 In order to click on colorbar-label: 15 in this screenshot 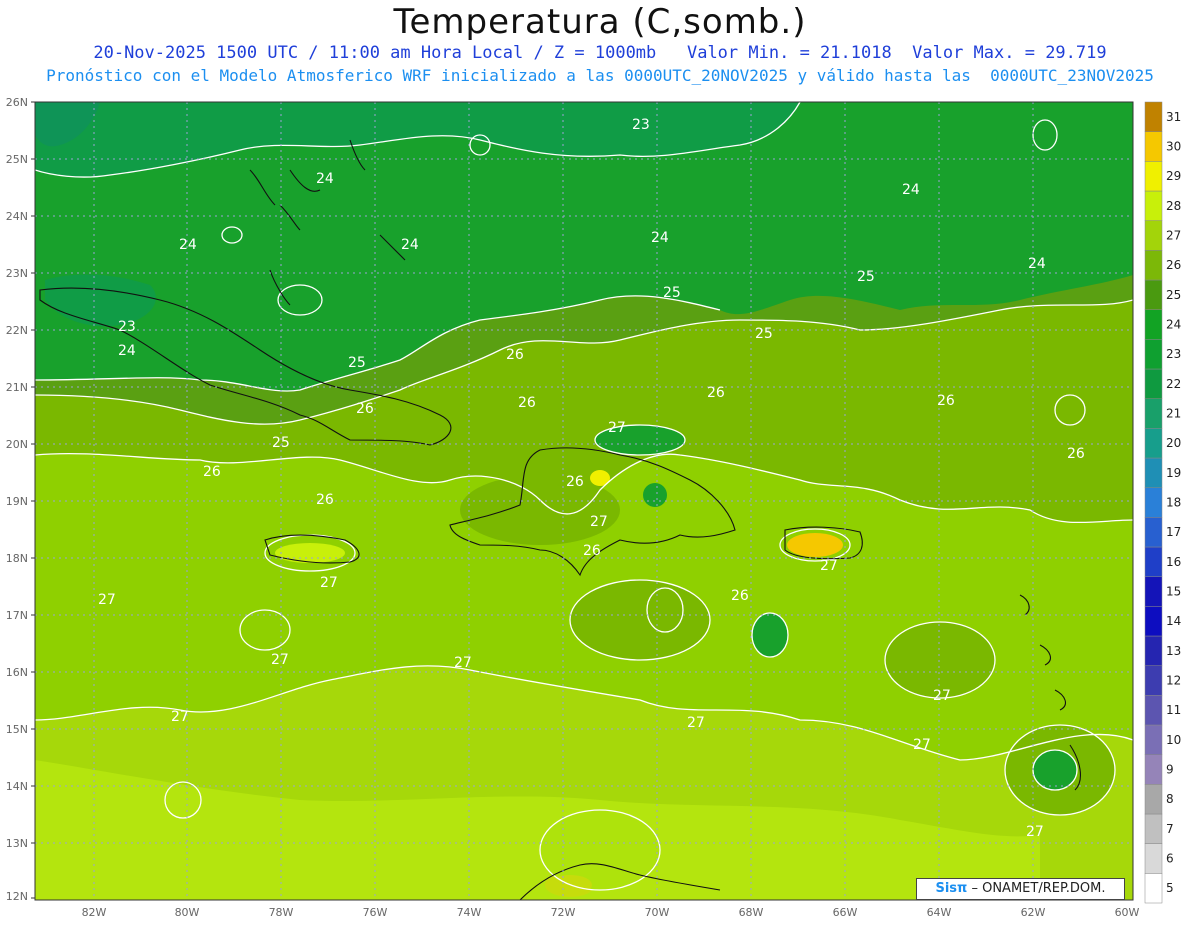, I will do `click(1173, 592)`.